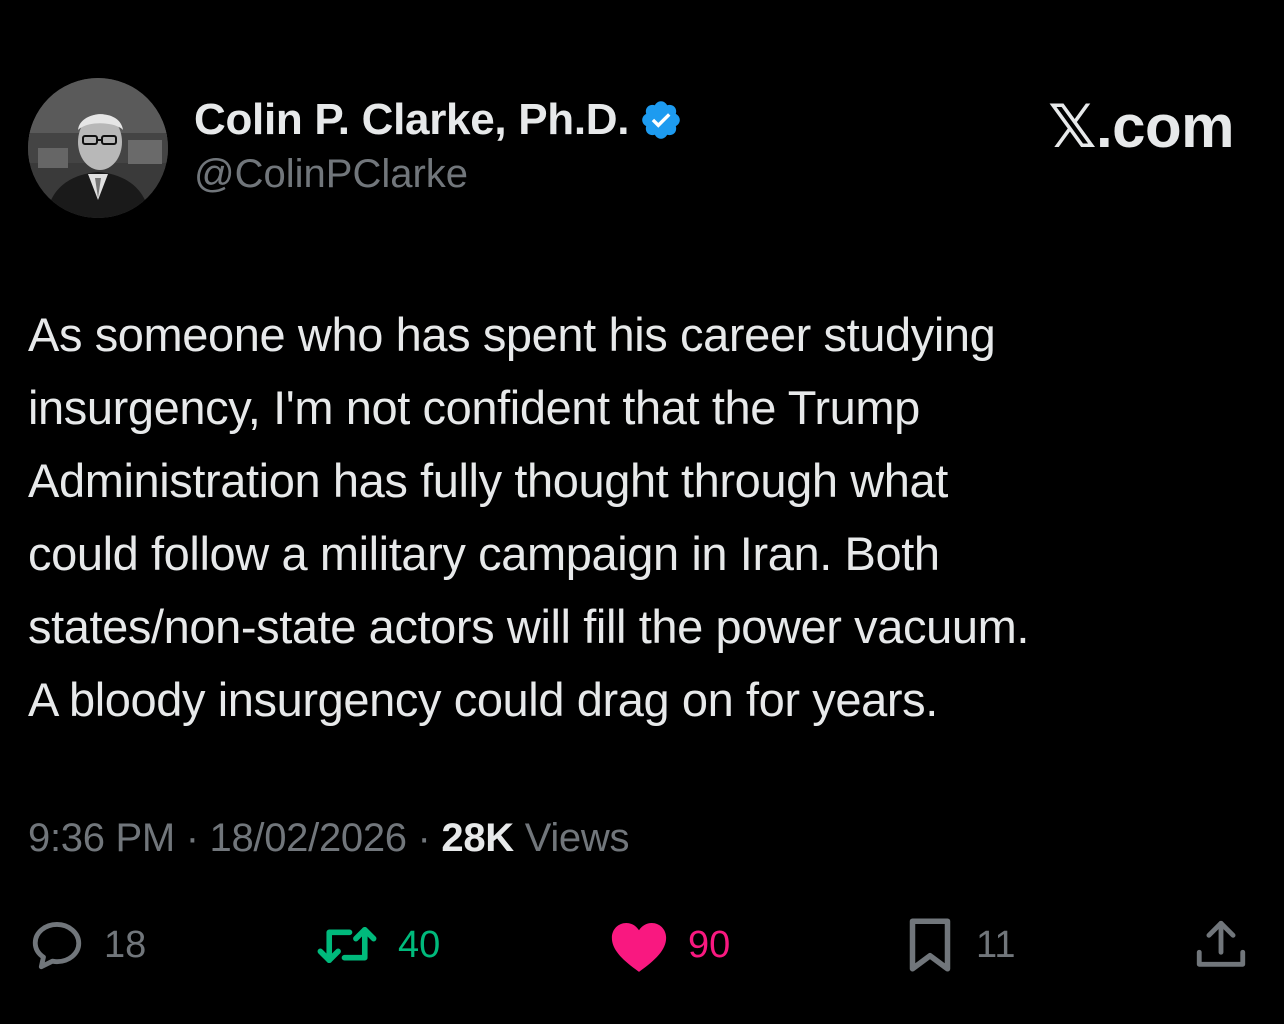  Describe the element at coordinates (477, 838) in the screenshot. I see `views-count: 28K` at that location.